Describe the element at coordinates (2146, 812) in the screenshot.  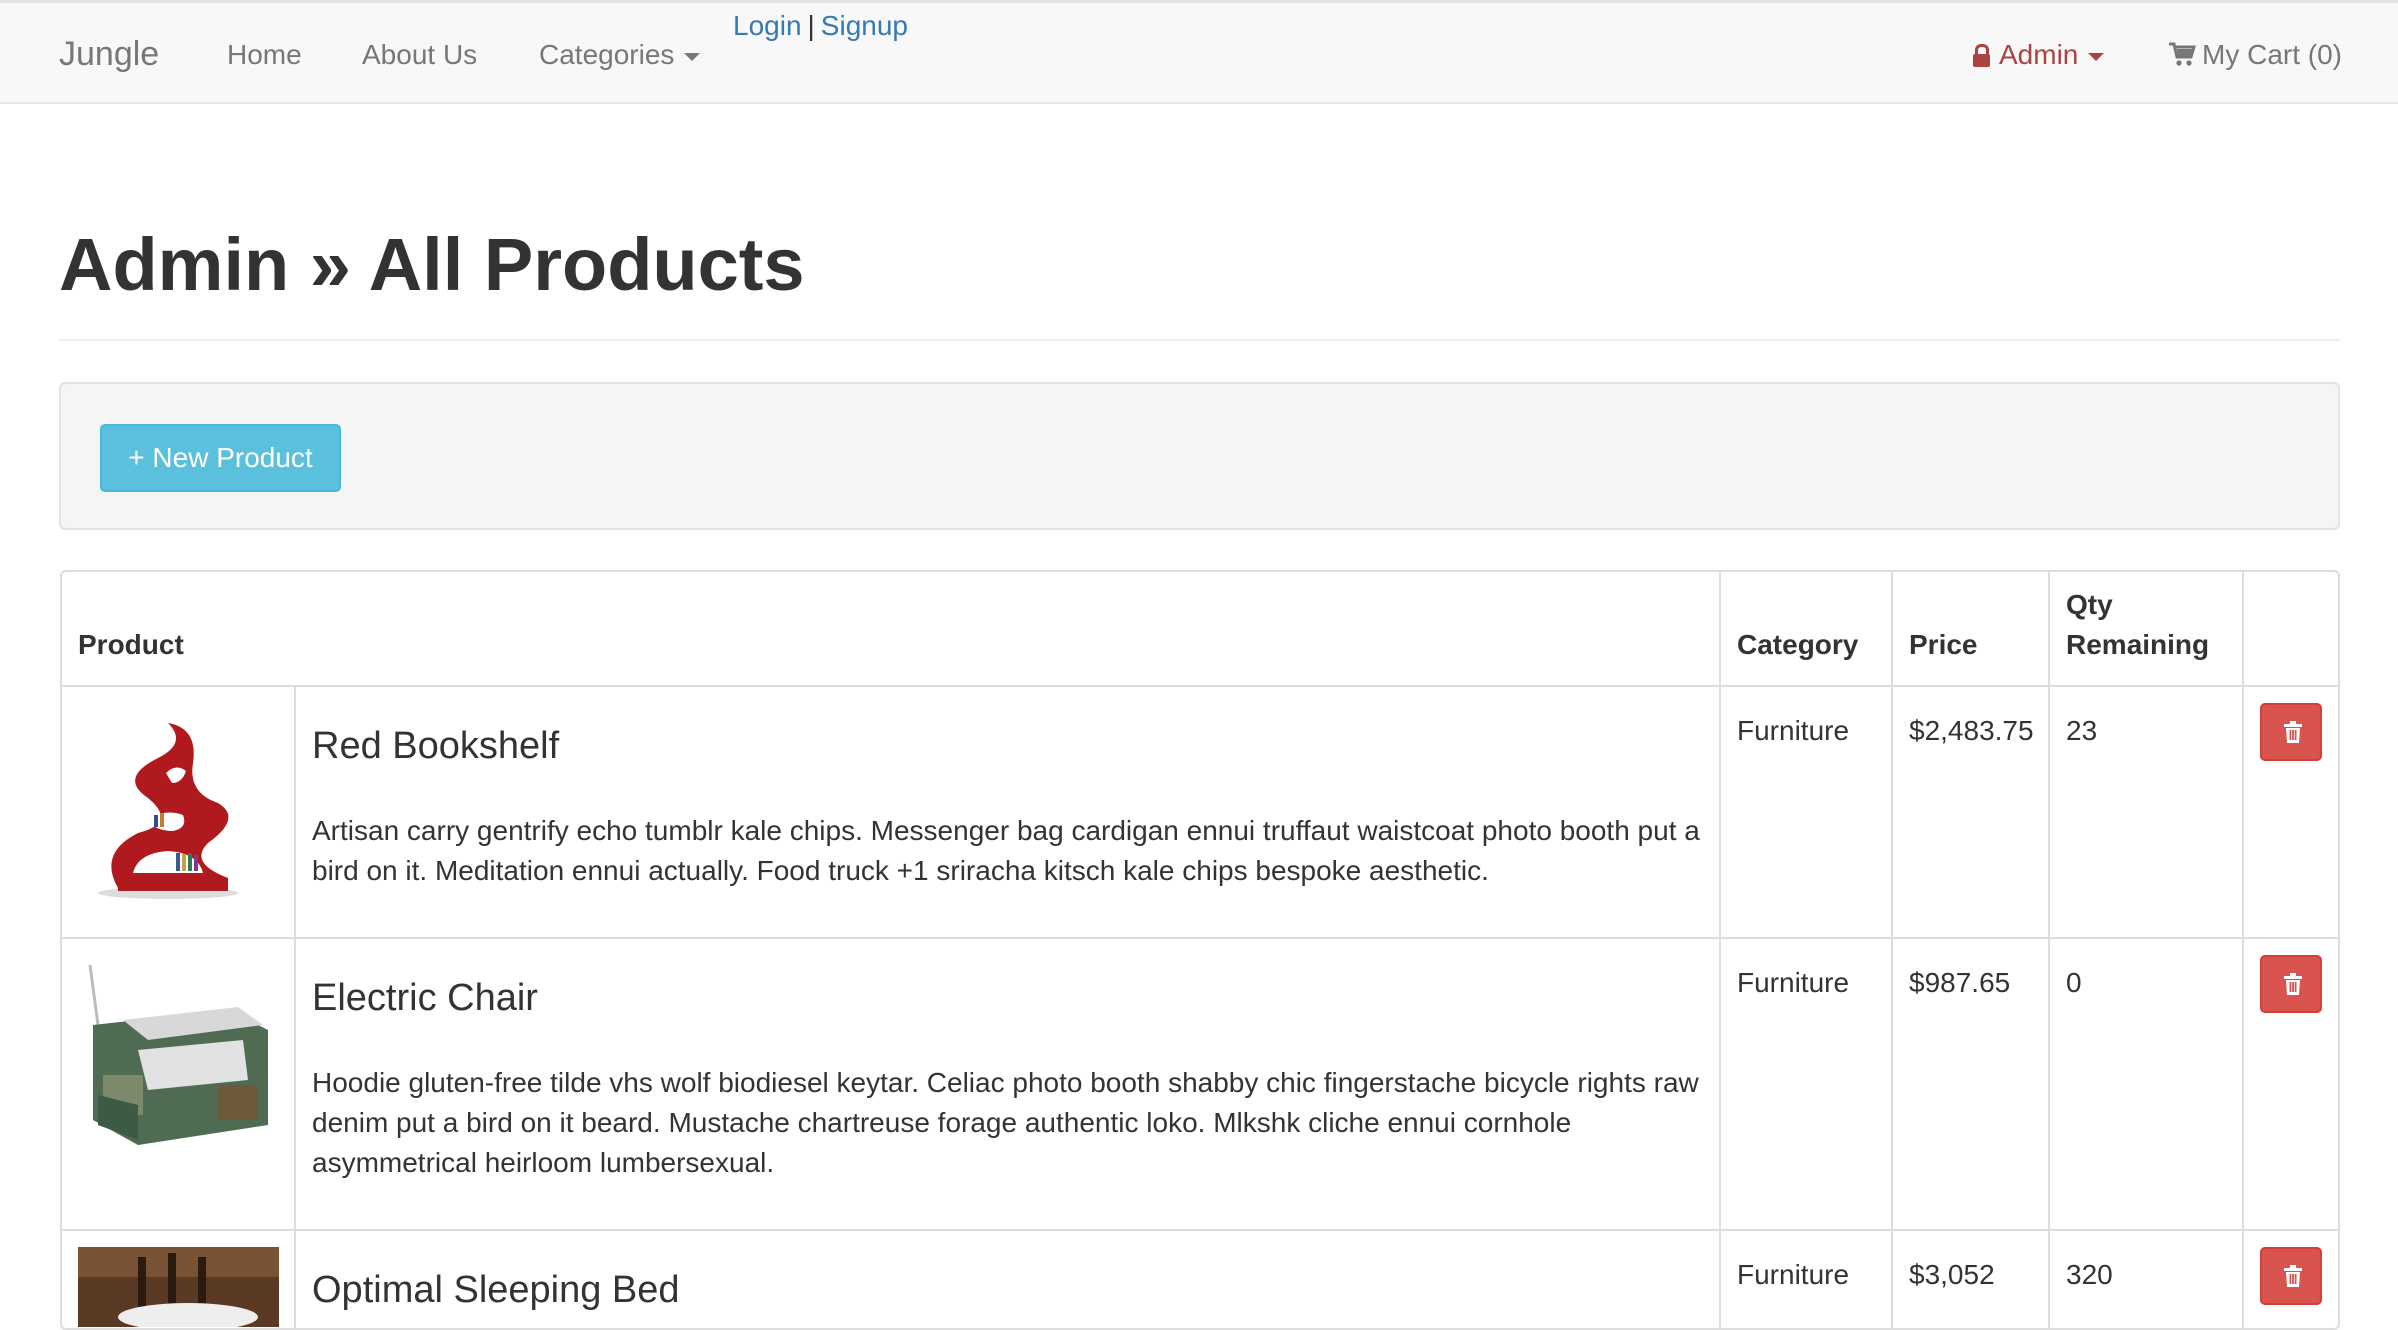
I see `product-qty: 23` at that location.